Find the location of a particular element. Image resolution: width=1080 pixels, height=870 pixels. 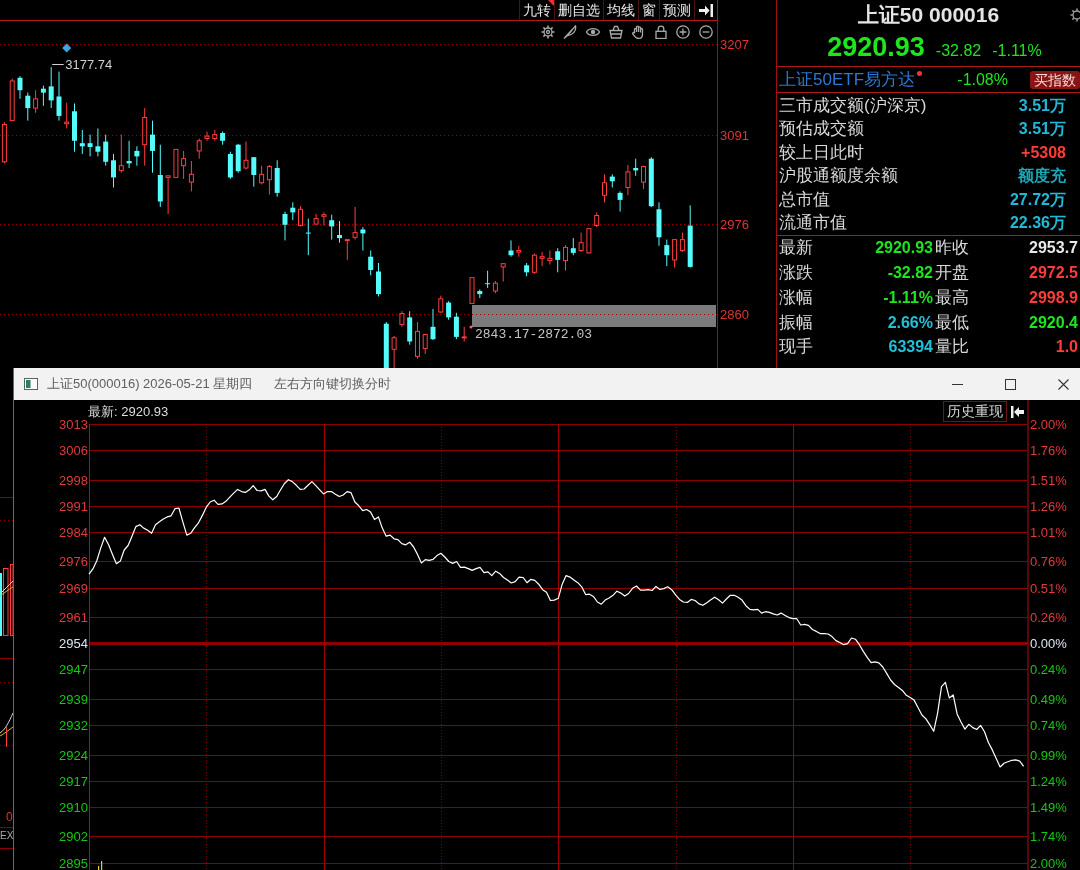

window-hint-text: 左右方向键切换分时 is located at coordinates (333, 384).